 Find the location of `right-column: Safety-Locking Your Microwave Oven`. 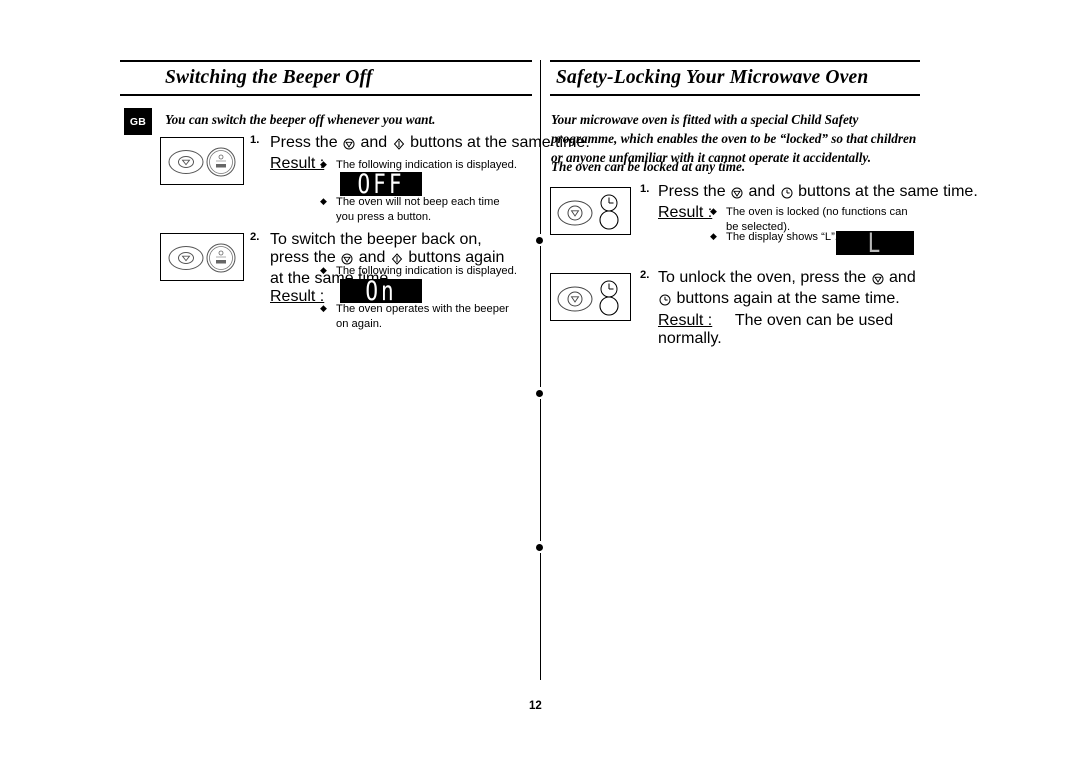

right-column: Safety-Locking Your Microwave Oven is located at coordinates (735, 78).